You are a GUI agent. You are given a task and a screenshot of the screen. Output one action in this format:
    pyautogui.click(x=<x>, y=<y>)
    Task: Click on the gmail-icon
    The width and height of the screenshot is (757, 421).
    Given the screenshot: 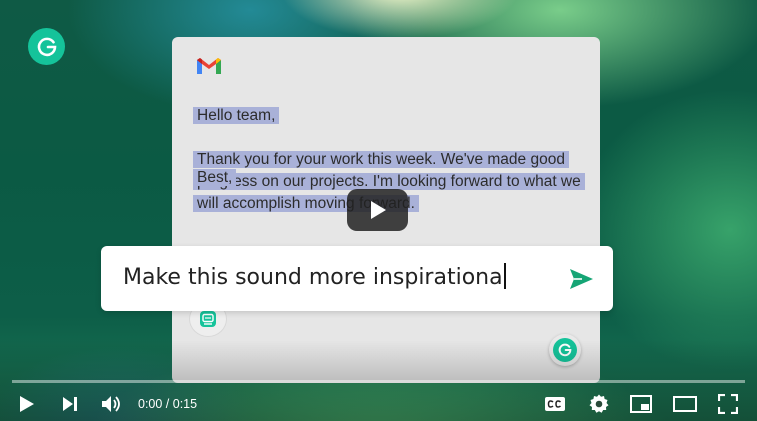 What is the action you would take?
    pyautogui.click(x=209, y=66)
    